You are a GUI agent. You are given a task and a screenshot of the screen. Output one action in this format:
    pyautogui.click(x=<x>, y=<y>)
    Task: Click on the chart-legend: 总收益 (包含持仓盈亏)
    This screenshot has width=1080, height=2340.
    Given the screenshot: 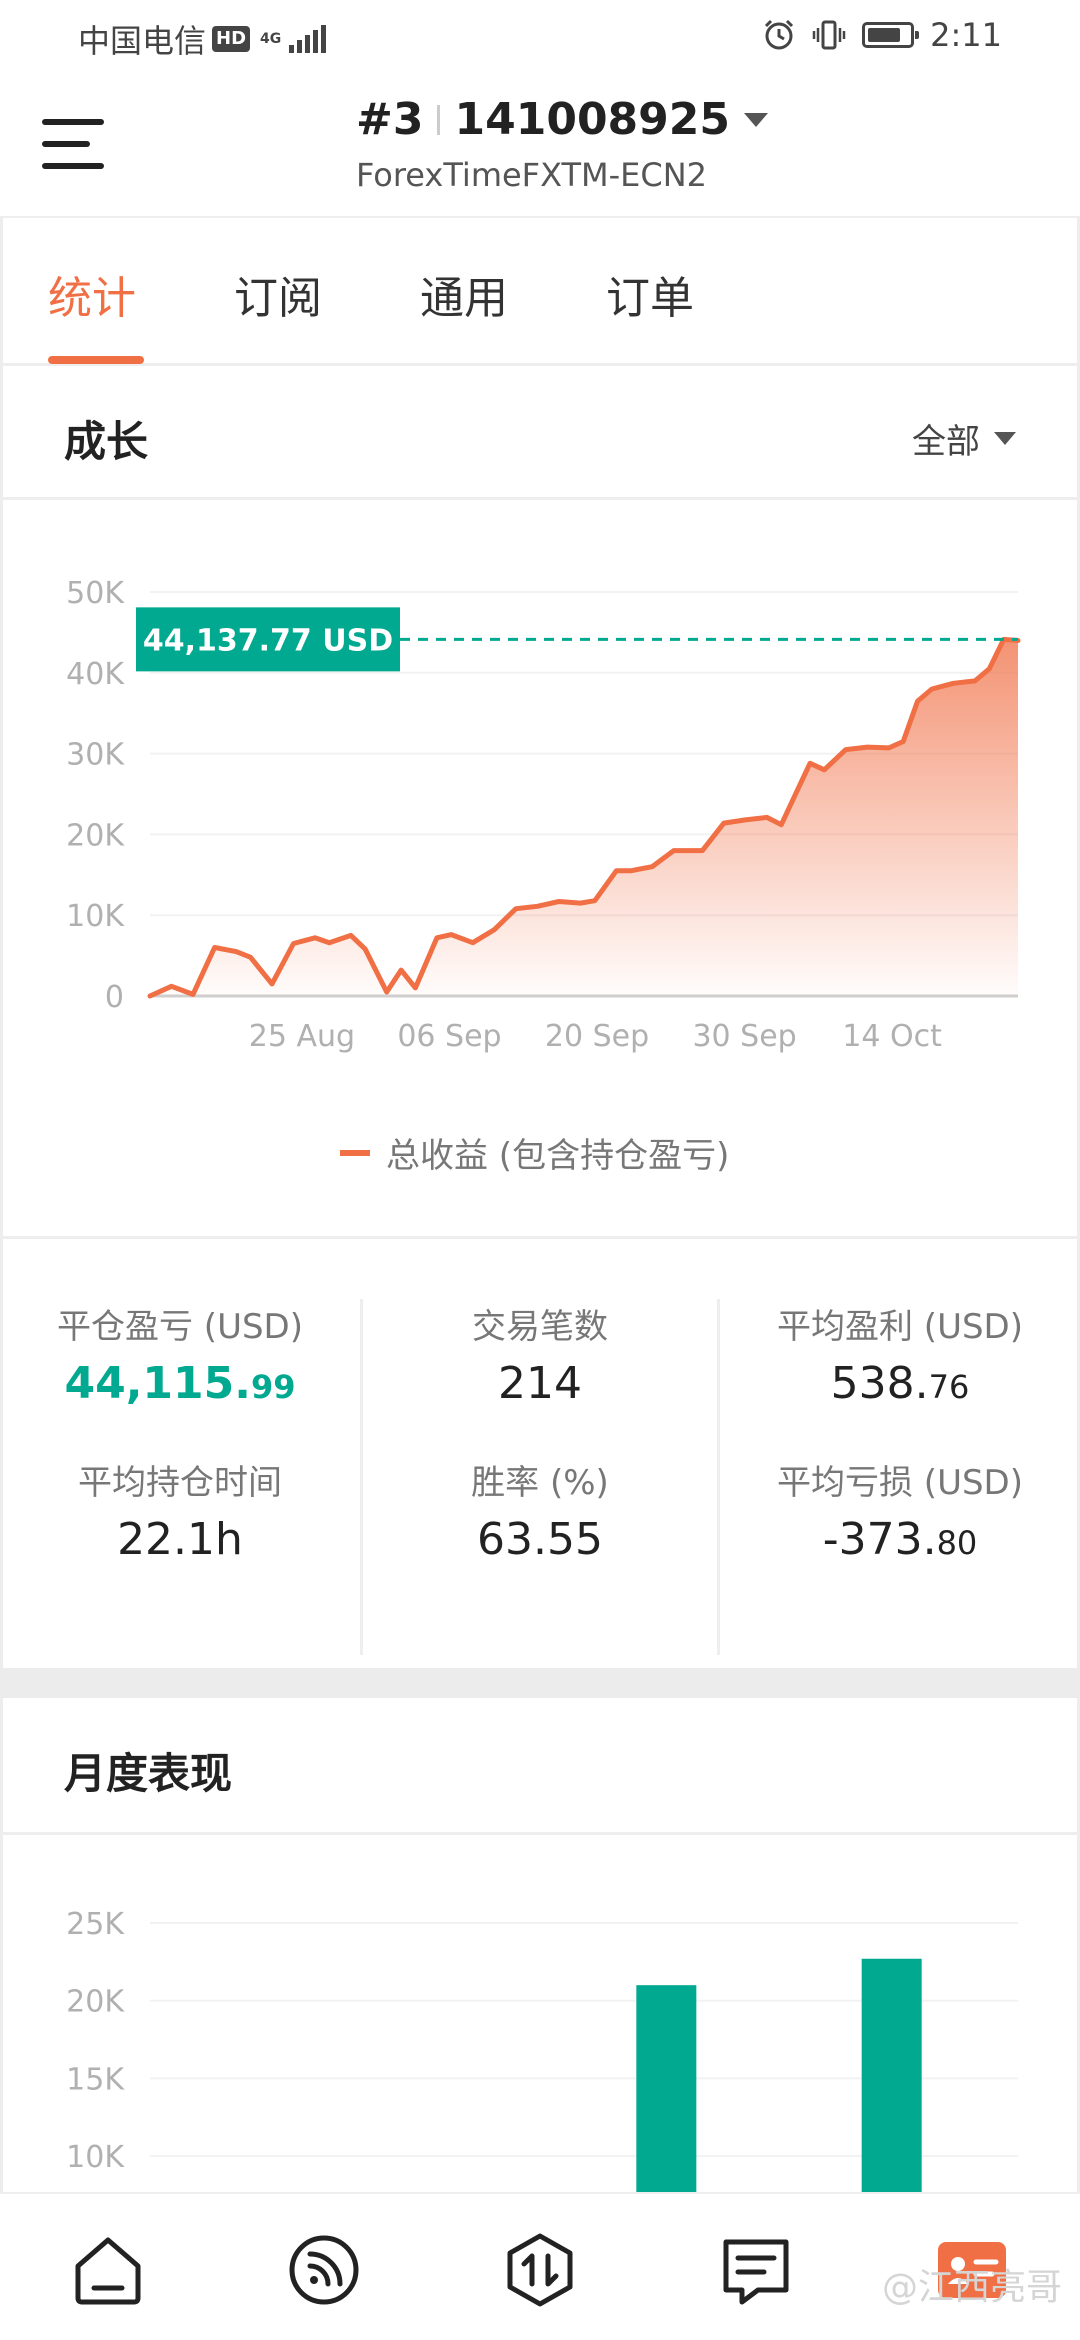 What is the action you would take?
    pyautogui.click(x=534, y=1152)
    